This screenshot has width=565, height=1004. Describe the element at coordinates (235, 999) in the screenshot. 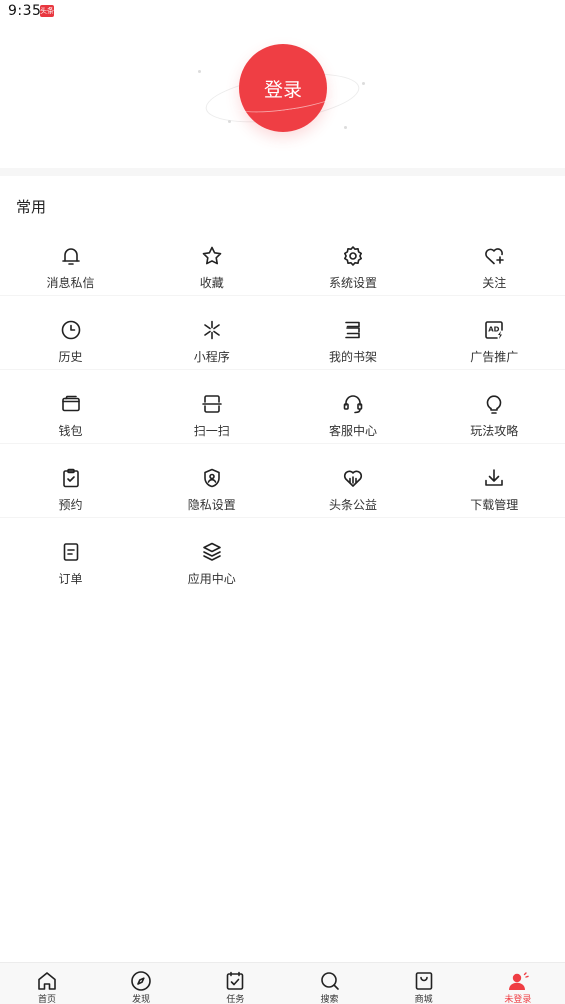

I see `nav-item-label: 任务` at that location.